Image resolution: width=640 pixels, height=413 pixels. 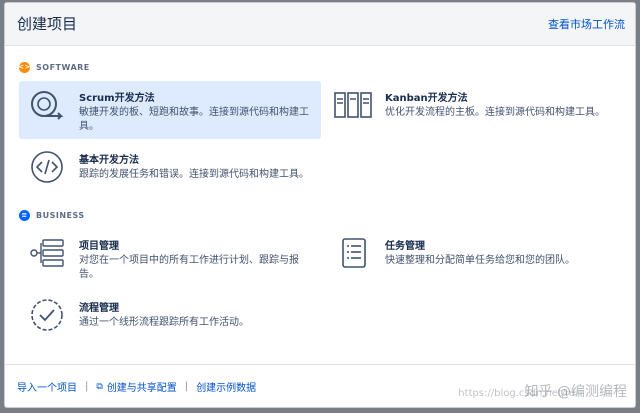 I want to click on tile-project-management: 项目管理 对您在一个项目中的所有工作进行计划、跟踪与报告。, so click(x=170, y=255).